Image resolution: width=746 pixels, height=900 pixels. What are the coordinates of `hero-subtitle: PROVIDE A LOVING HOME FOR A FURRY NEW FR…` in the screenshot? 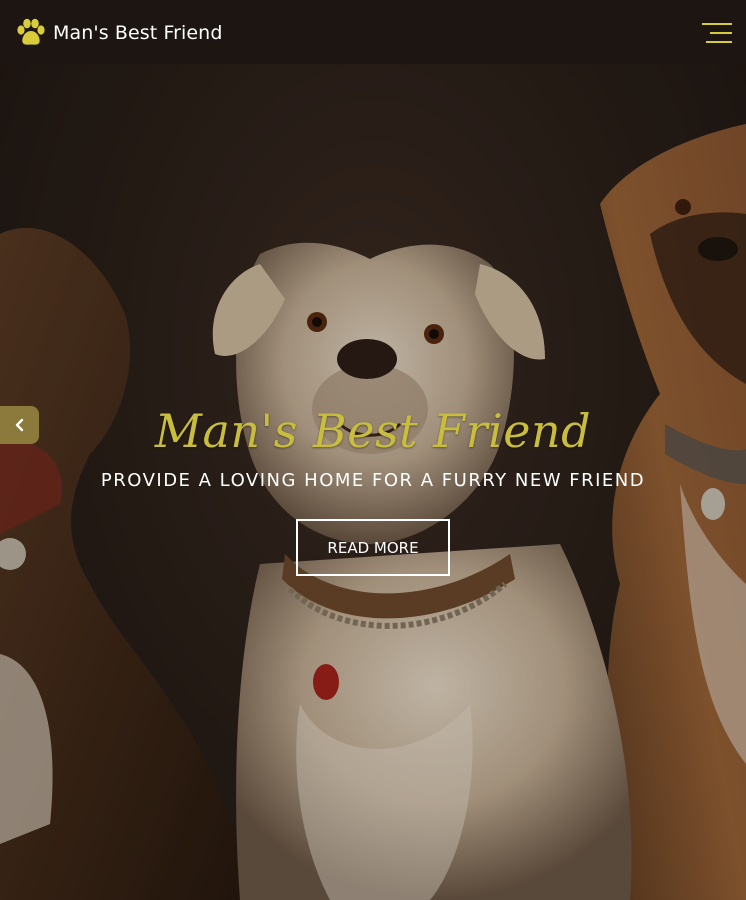 It's located at (373, 480).